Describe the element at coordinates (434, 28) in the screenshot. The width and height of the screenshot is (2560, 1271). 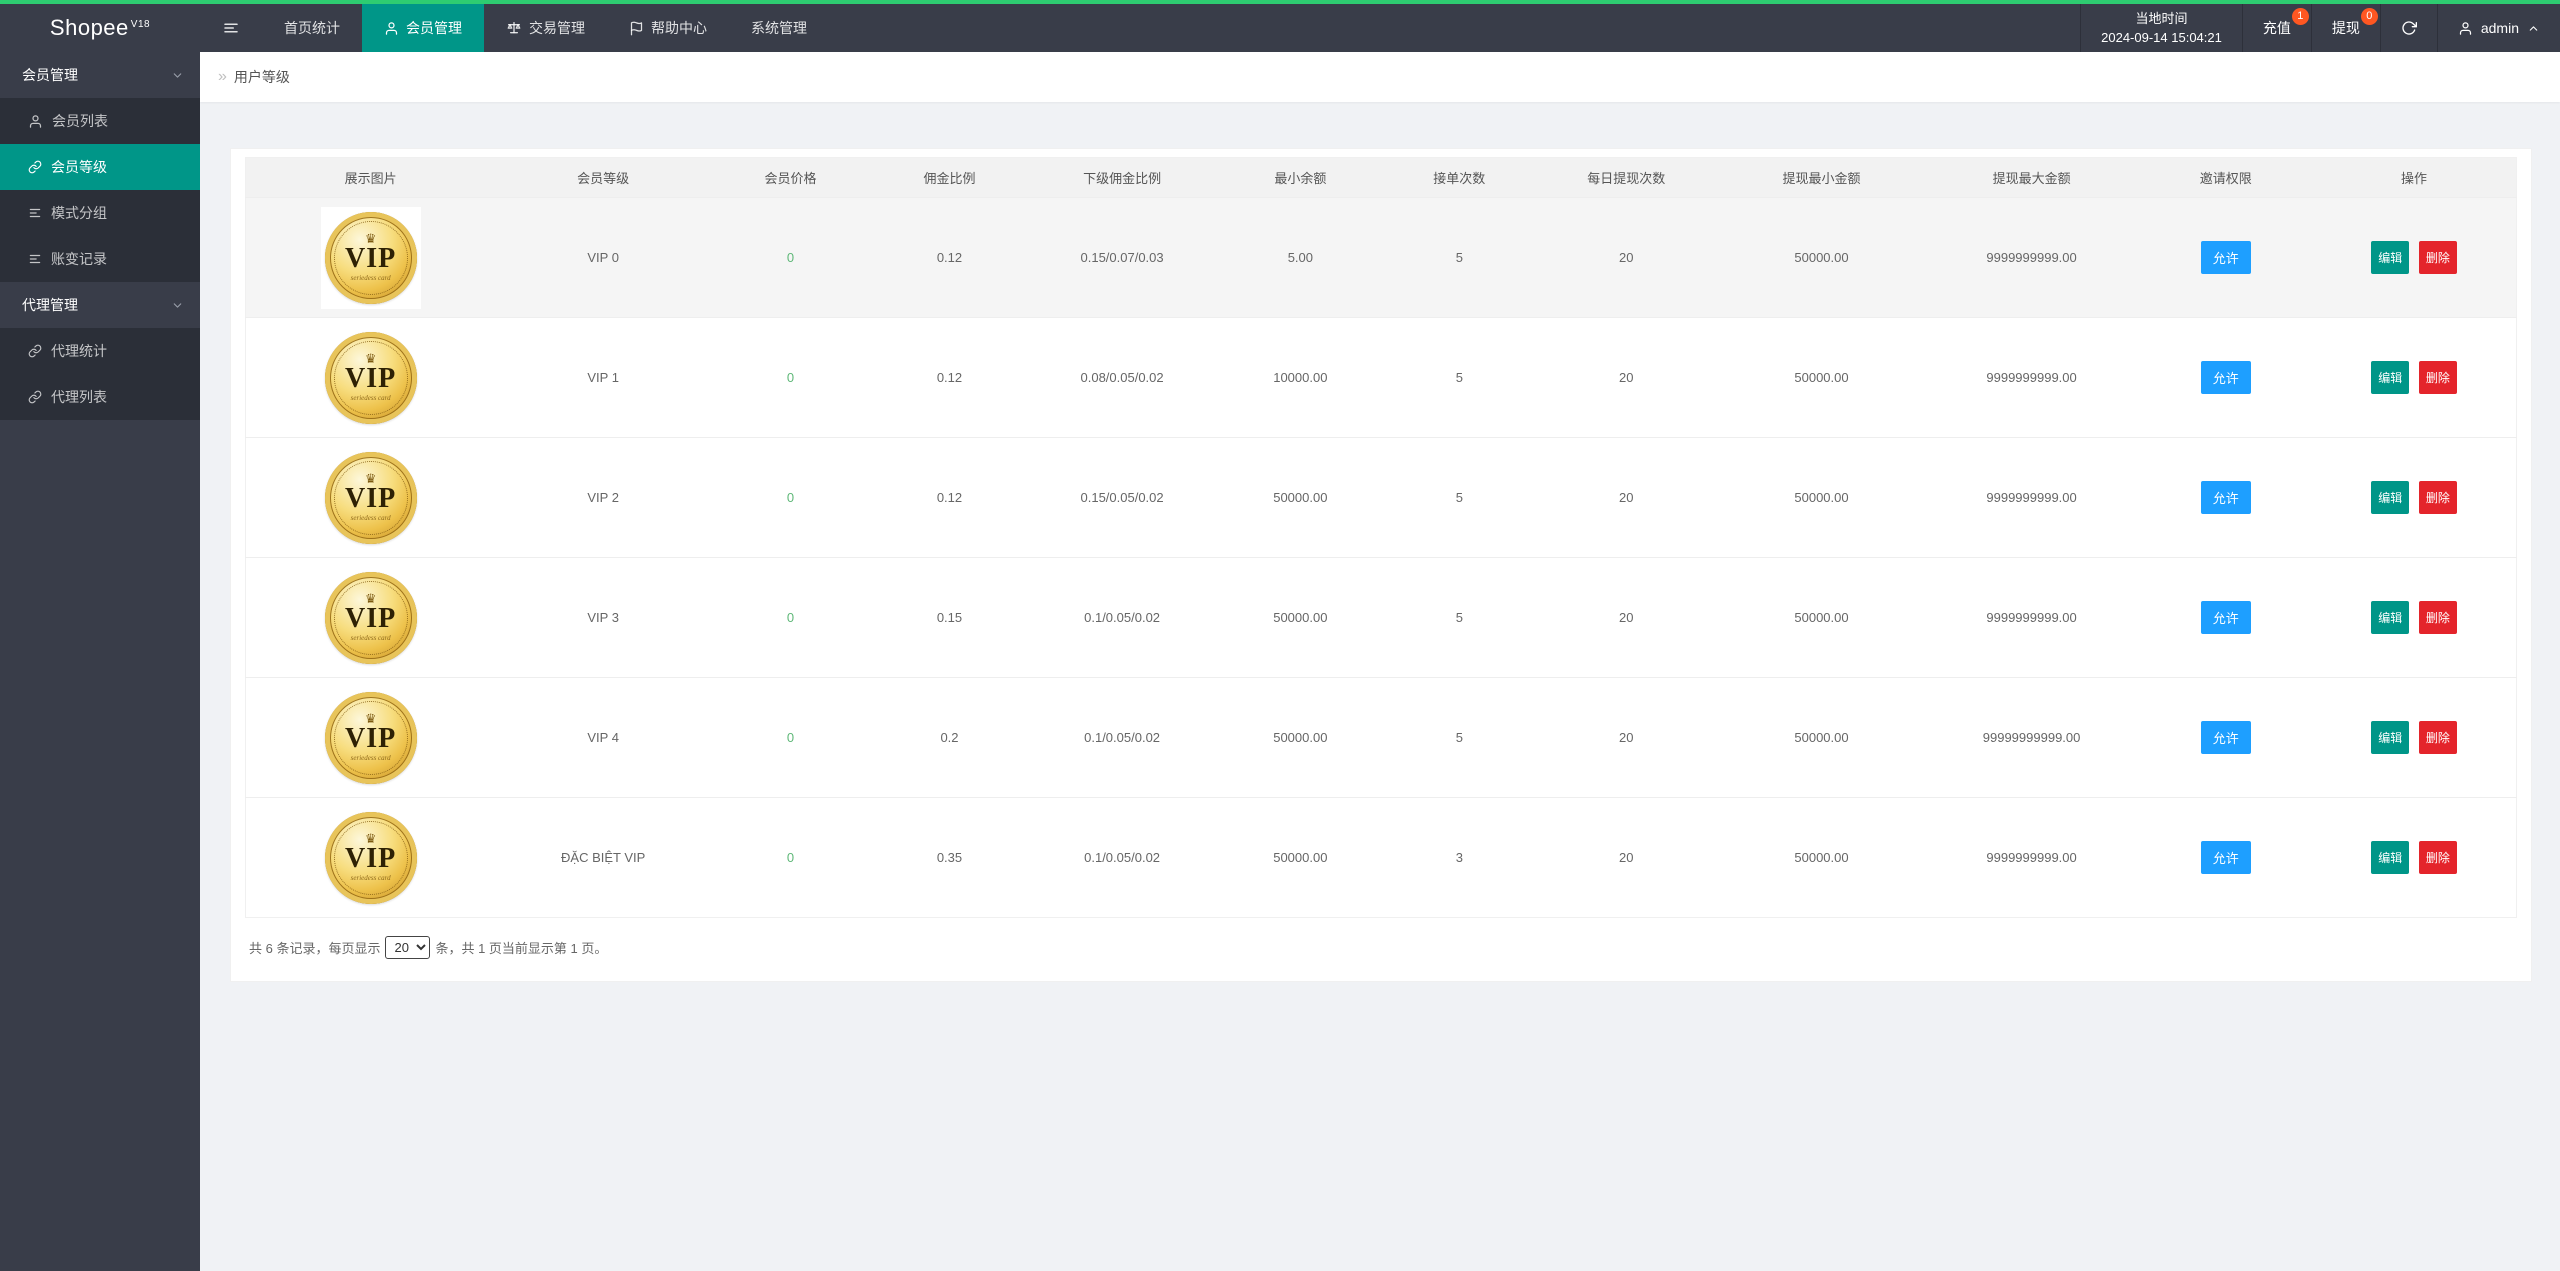
I see `nav-item-label: 会员管理` at that location.